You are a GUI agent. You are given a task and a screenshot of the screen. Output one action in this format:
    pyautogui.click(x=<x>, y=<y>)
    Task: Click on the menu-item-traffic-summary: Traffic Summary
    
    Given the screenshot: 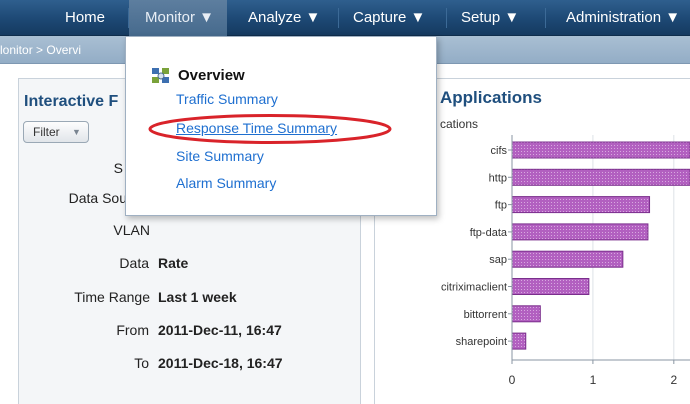 What is the action you would take?
    pyautogui.click(x=227, y=99)
    